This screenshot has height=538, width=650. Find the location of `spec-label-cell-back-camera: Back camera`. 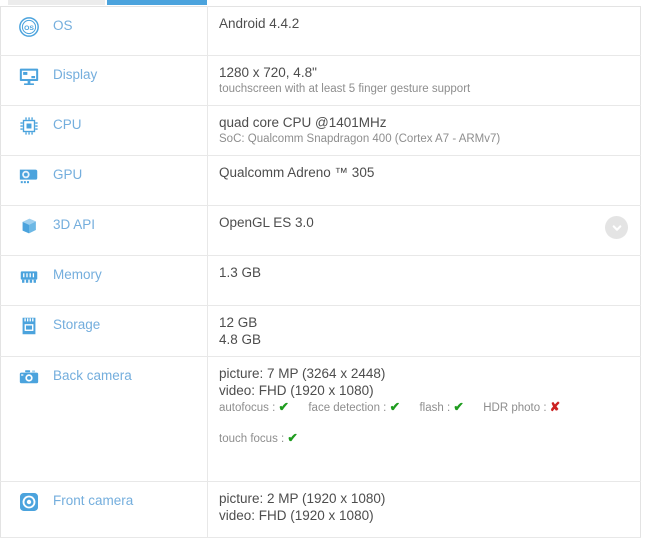

spec-label-cell-back-camera: Back camera is located at coordinates (104, 419).